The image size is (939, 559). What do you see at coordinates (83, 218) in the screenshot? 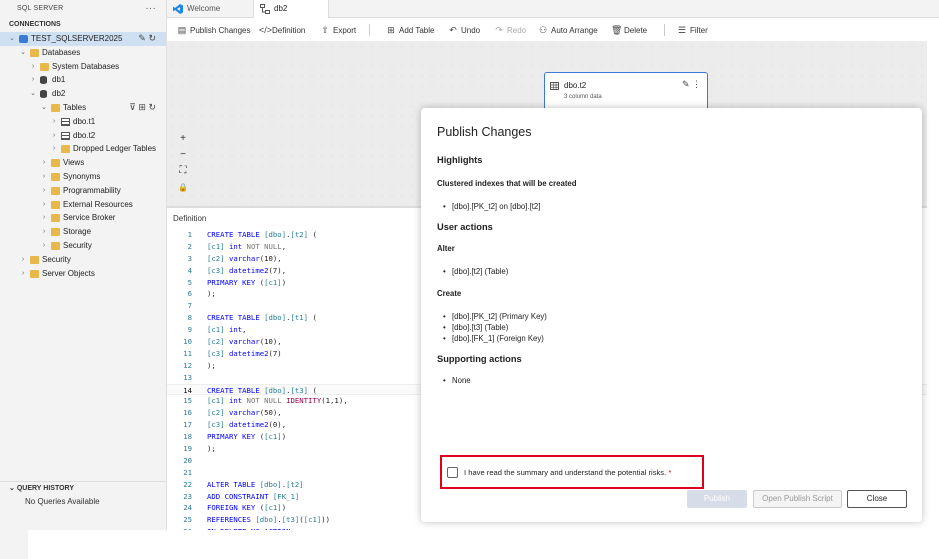
I see `tree-item: › Service Broker` at bounding box center [83, 218].